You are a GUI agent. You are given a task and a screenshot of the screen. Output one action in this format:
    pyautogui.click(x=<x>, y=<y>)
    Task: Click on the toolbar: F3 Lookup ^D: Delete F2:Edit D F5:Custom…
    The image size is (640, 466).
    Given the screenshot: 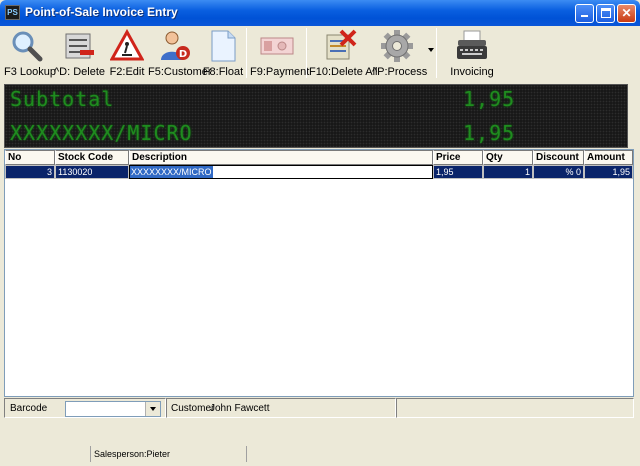 What is the action you would take?
    pyautogui.click(x=320, y=54)
    